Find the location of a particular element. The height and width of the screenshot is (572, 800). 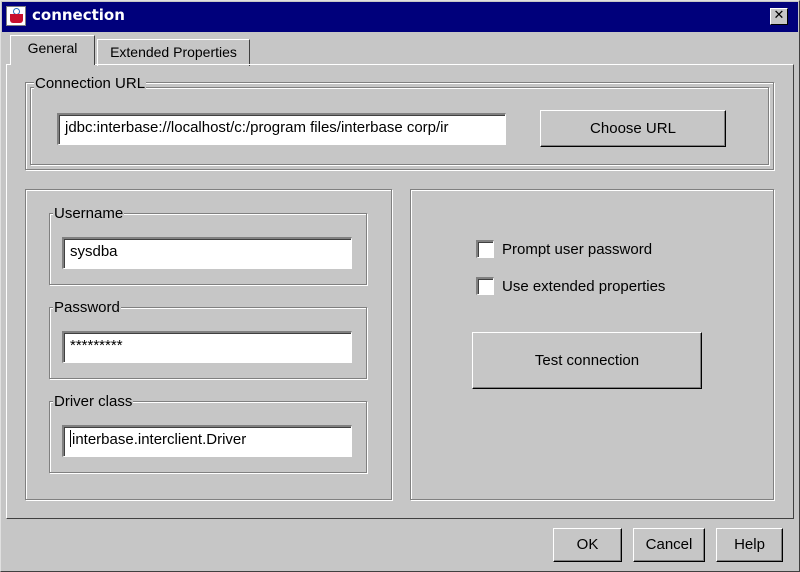

driver-class-label: Driver class is located at coordinates (93, 401).